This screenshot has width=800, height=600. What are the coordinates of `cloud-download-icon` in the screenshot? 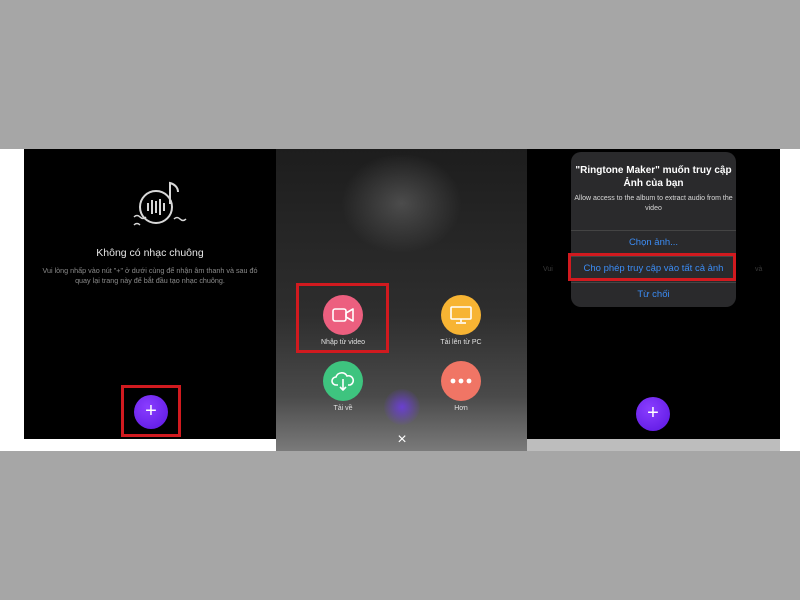 It's located at (343, 381).